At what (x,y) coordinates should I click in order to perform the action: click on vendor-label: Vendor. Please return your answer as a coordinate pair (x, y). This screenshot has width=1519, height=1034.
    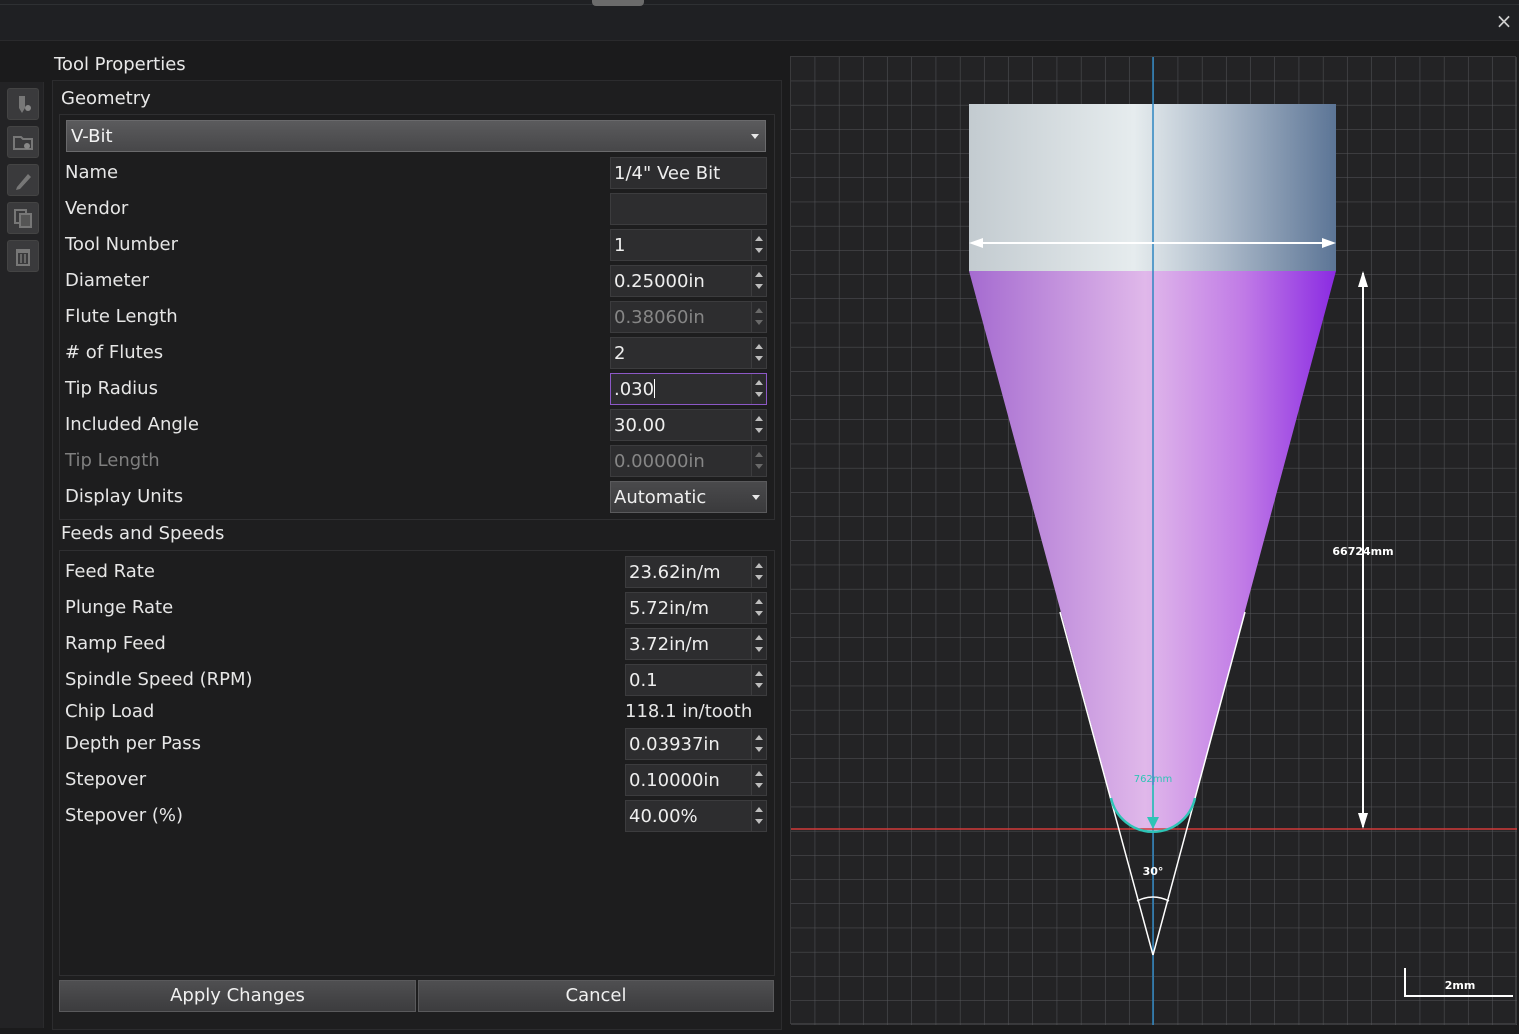
    Looking at the image, I should click on (97, 208).